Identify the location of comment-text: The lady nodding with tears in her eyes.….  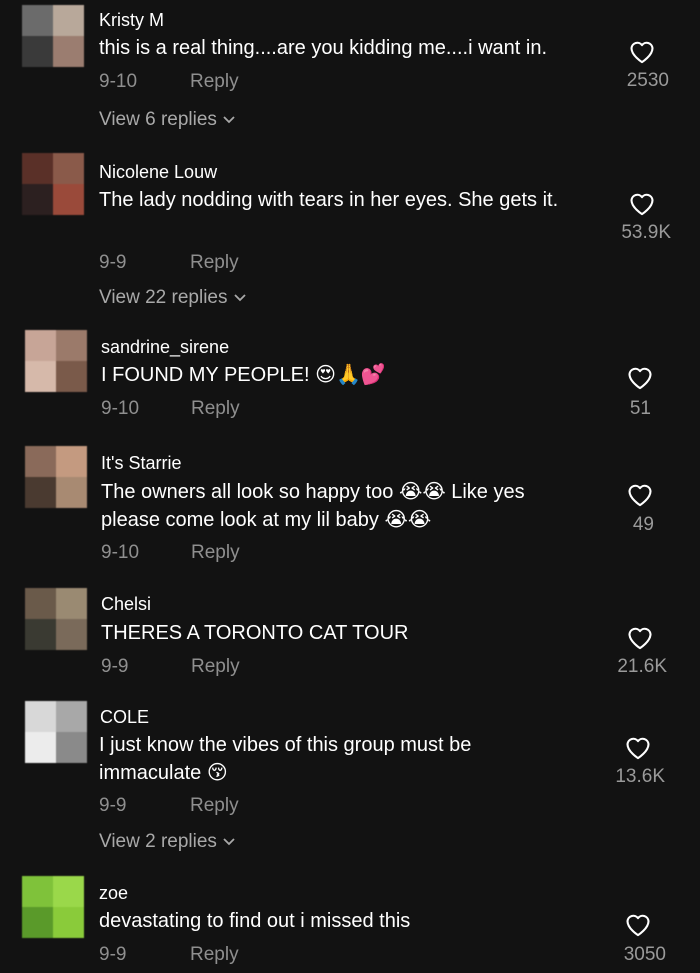
(329, 200).